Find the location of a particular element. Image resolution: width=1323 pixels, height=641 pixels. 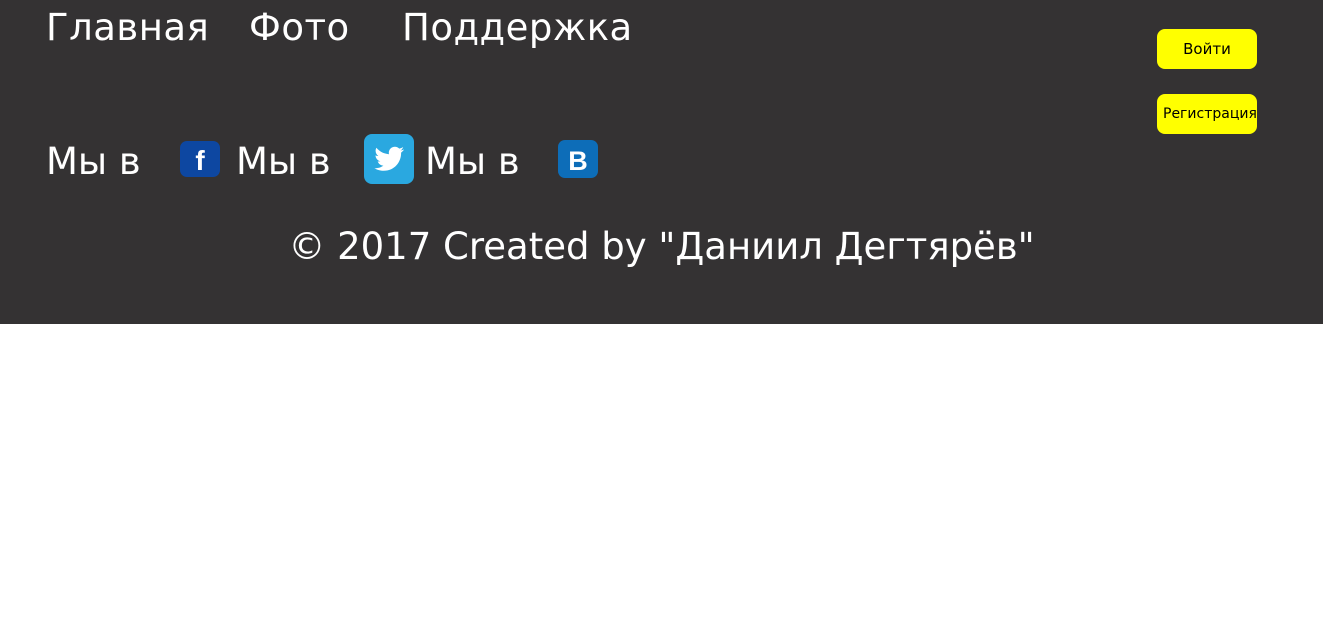

vk-icon: B is located at coordinates (578, 159).